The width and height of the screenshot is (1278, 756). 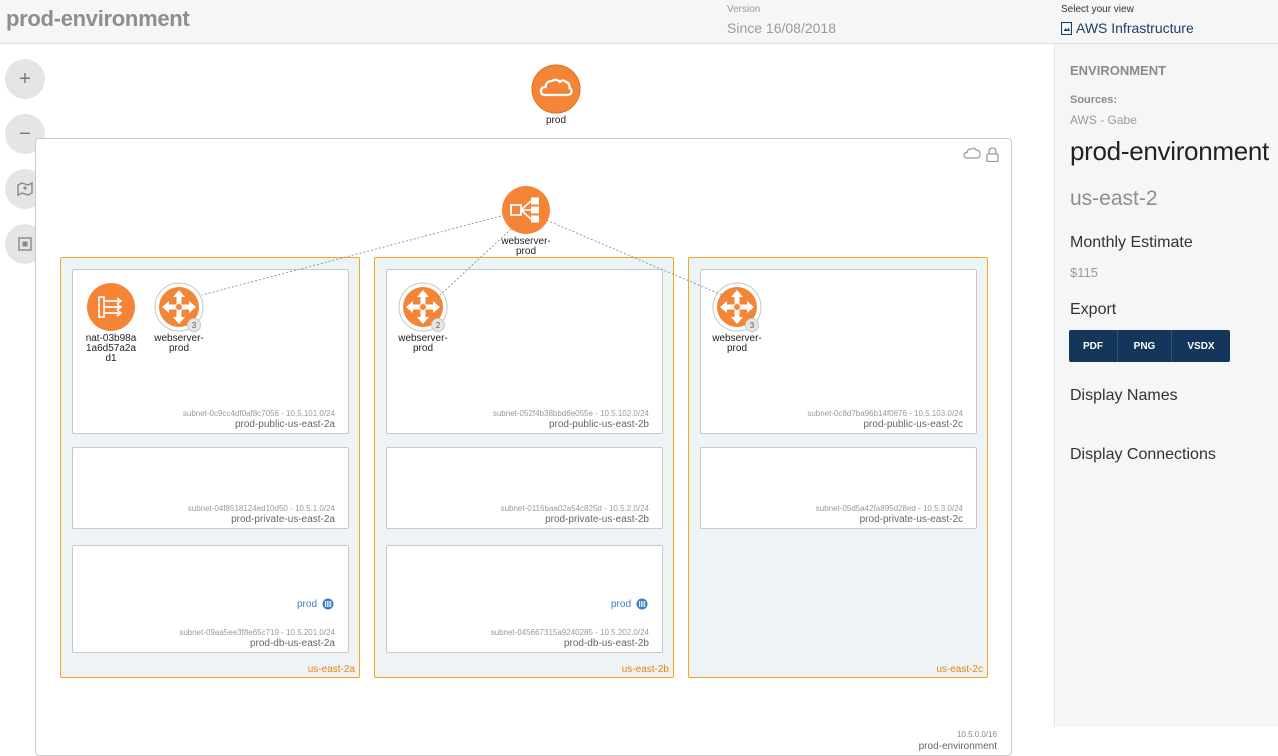 What do you see at coordinates (438, 325) in the screenshot?
I see `instance-count-badge: 2` at bounding box center [438, 325].